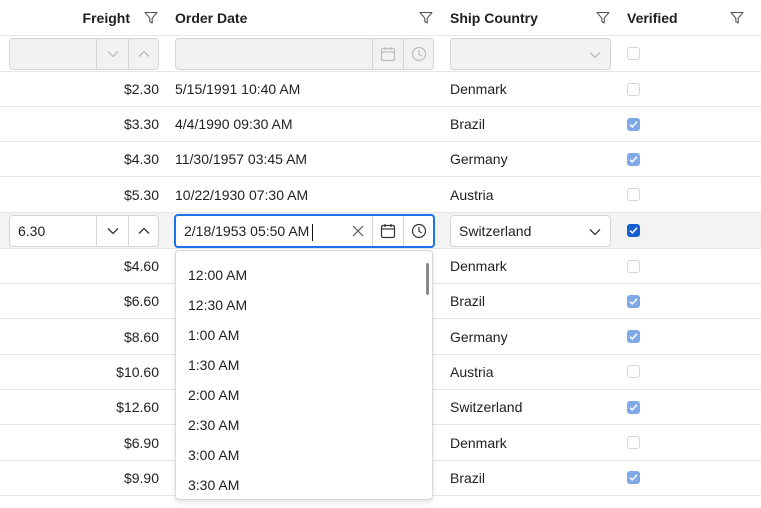 The height and width of the screenshot is (508, 761). I want to click on header-row: Freight Order Date Ship Country Verified, so click(380, 18).